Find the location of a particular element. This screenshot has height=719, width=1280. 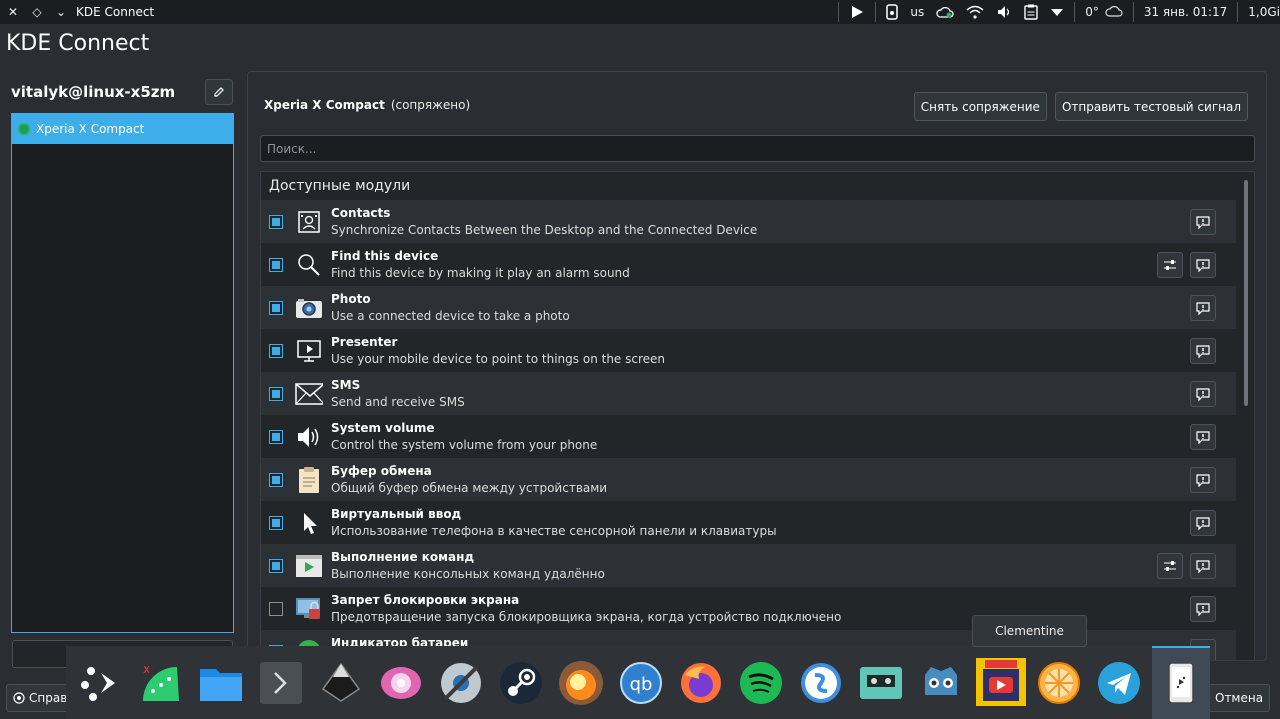

telegram-icon is located at coordinates (1119, 683).